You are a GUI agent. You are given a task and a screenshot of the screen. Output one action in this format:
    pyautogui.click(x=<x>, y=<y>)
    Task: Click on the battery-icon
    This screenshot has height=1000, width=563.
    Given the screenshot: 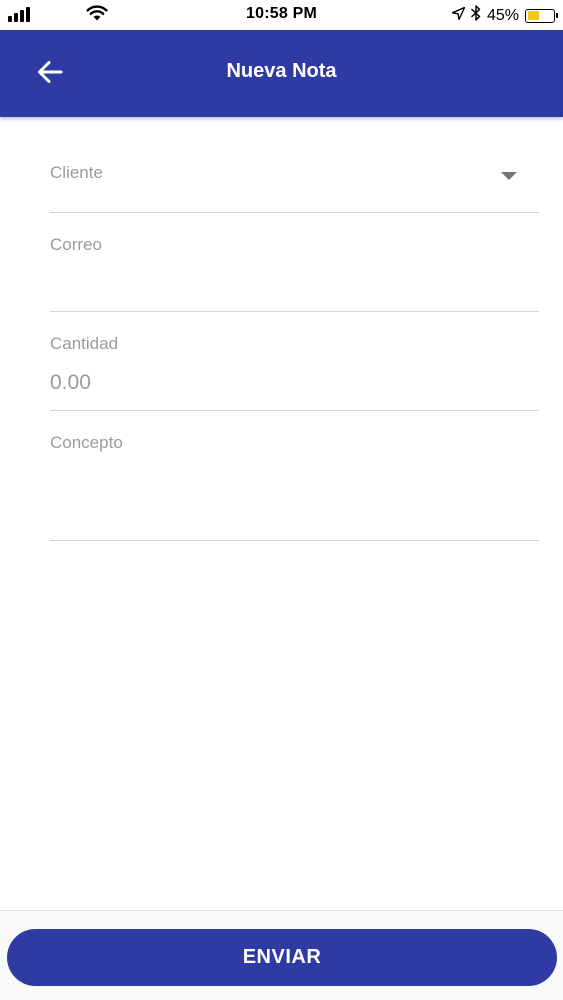 What is the action you would take?
    pyautogui.click(x=541, y=15)
    